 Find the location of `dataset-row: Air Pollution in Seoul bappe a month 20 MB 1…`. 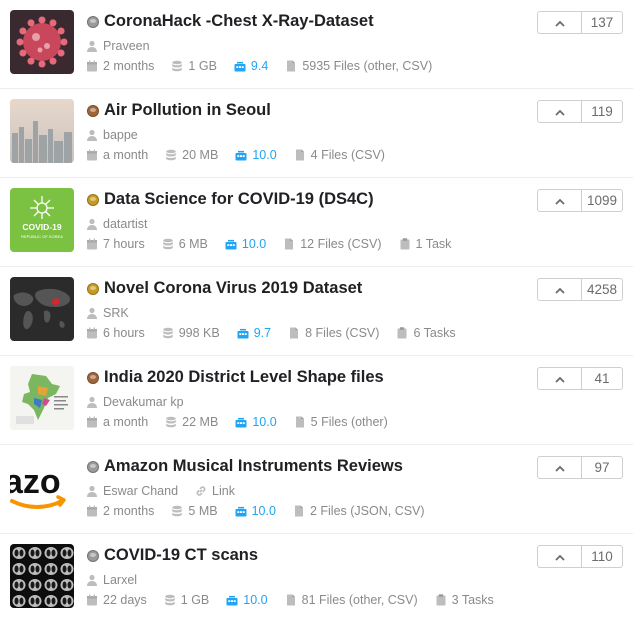

dataset-row: Air Pollution in Seoul bappe a month 20 MB 1… is located at coordinates (316, 133).